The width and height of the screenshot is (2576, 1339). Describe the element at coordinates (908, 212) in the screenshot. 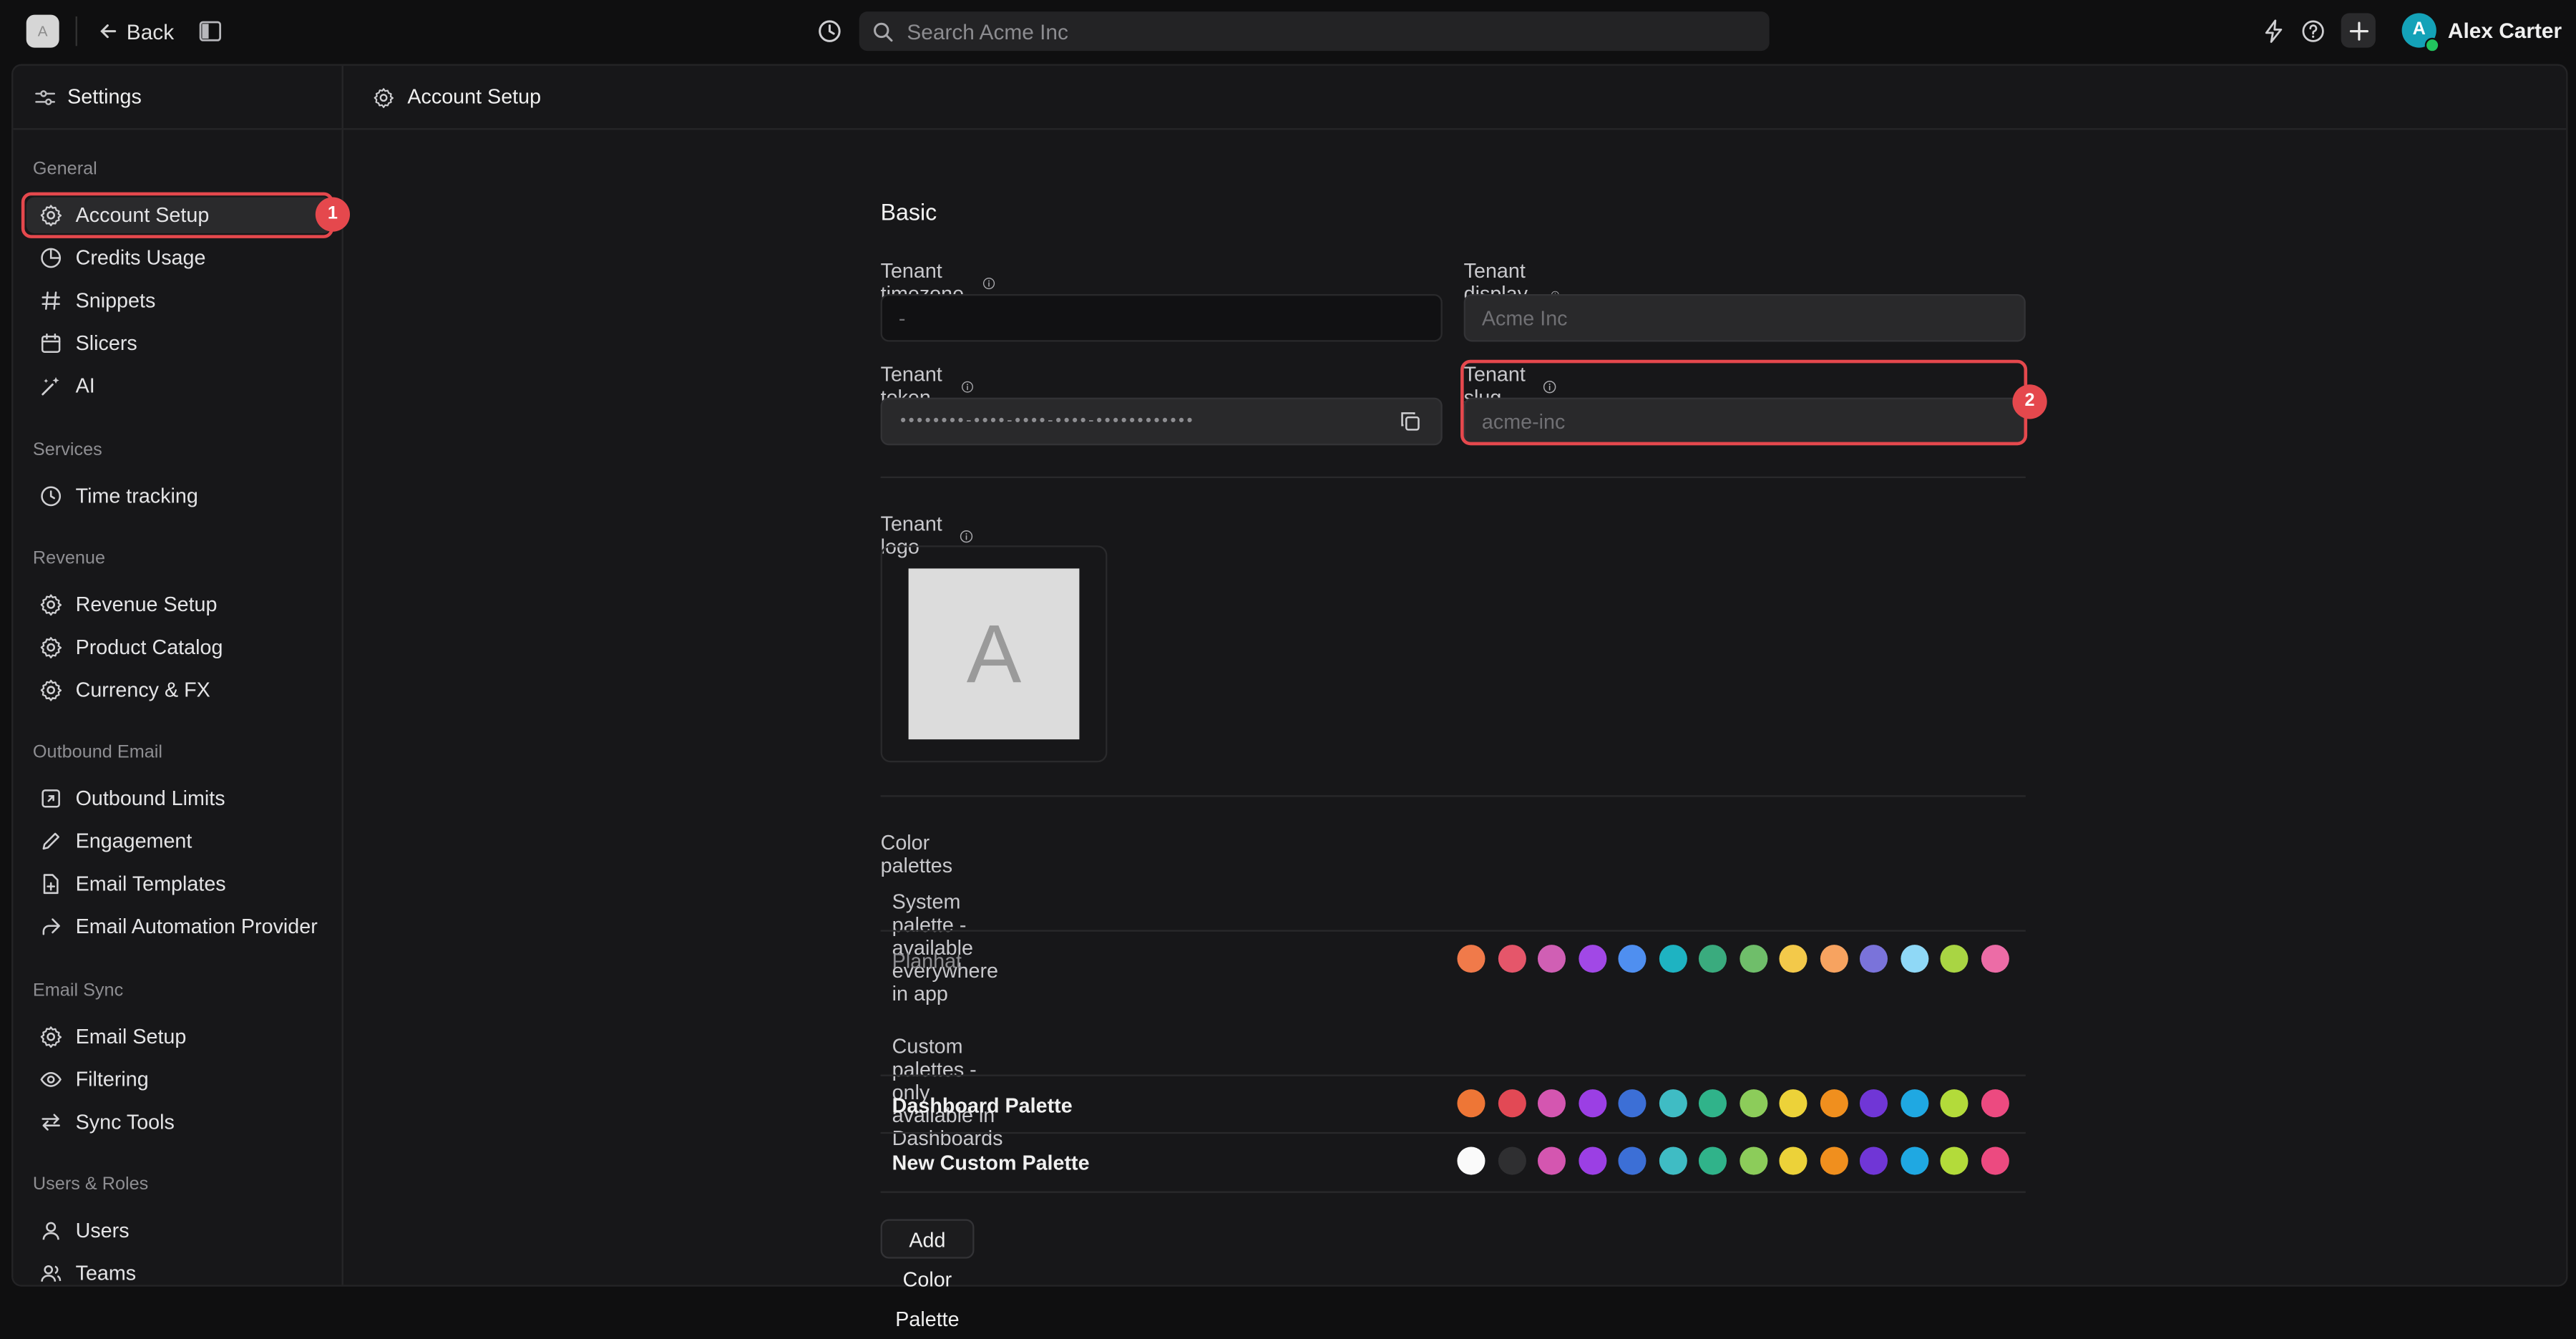

I see `section-title-basic: Basic` at that location.